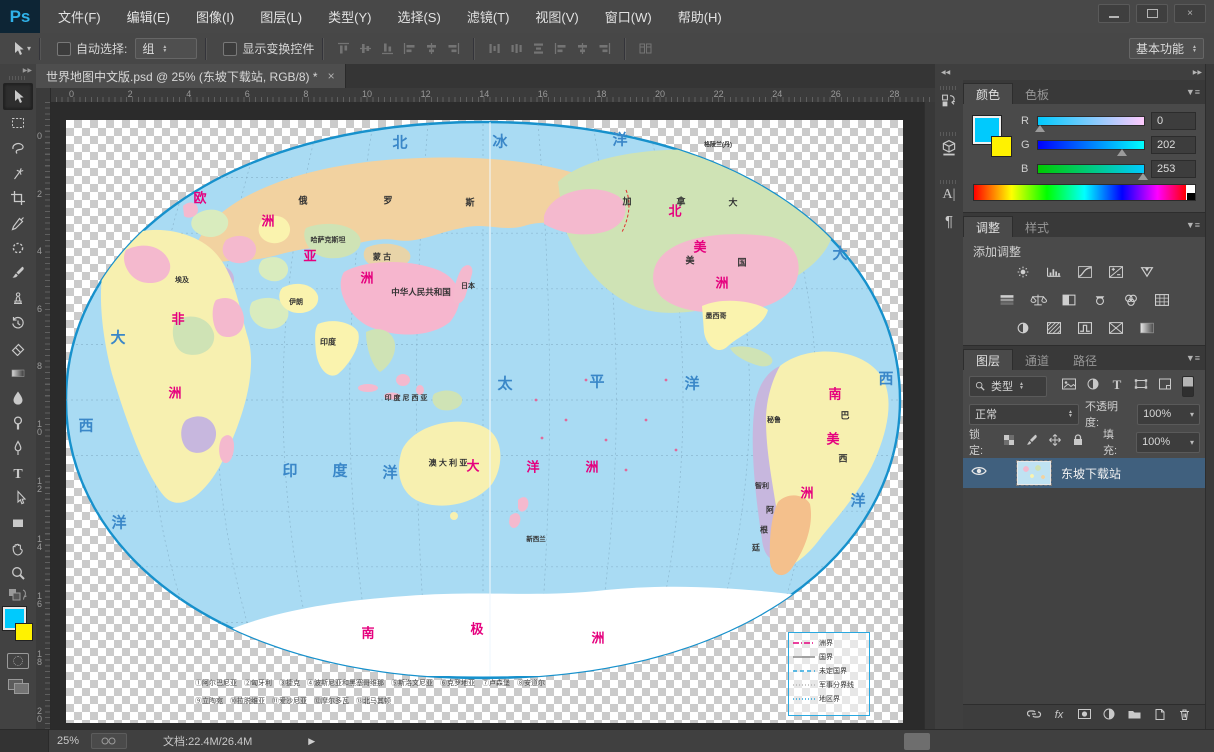 Image resolution: width=1214 pixels, height=752 pixels. What do you see at coordinates (494, 48) in the screenshot?
I see `align-dist1-icon` at bounding box center [494, 48].